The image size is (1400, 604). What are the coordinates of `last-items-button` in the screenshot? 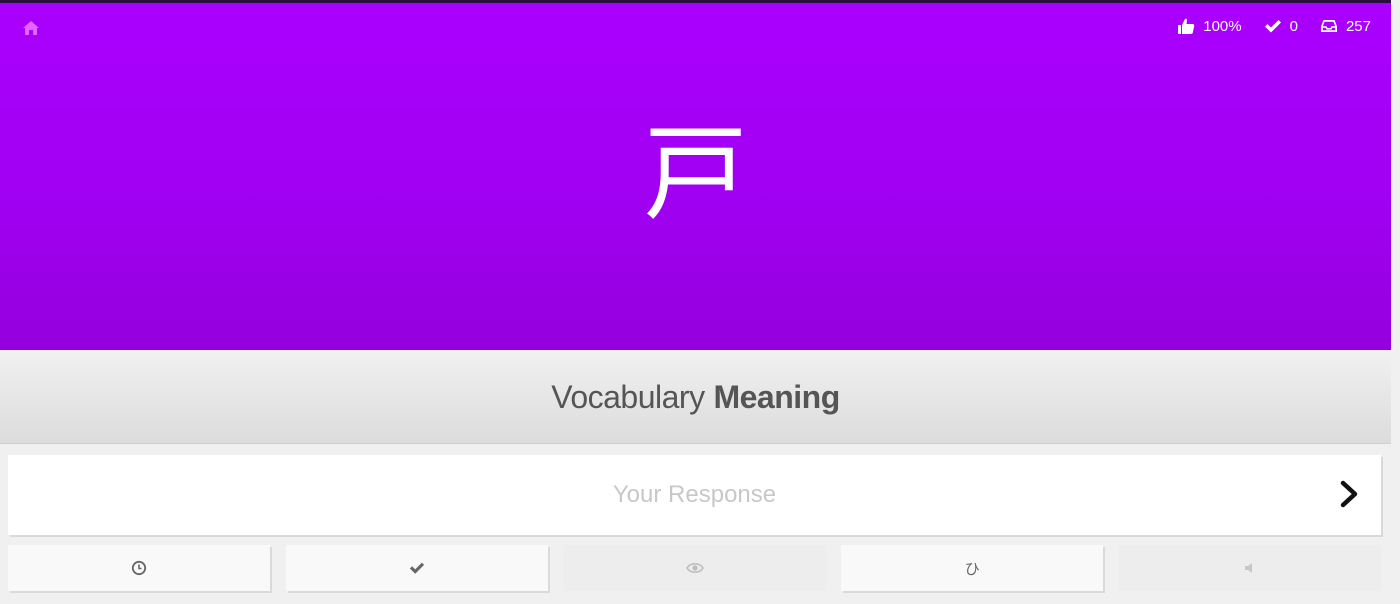 It's located at (139, 568).